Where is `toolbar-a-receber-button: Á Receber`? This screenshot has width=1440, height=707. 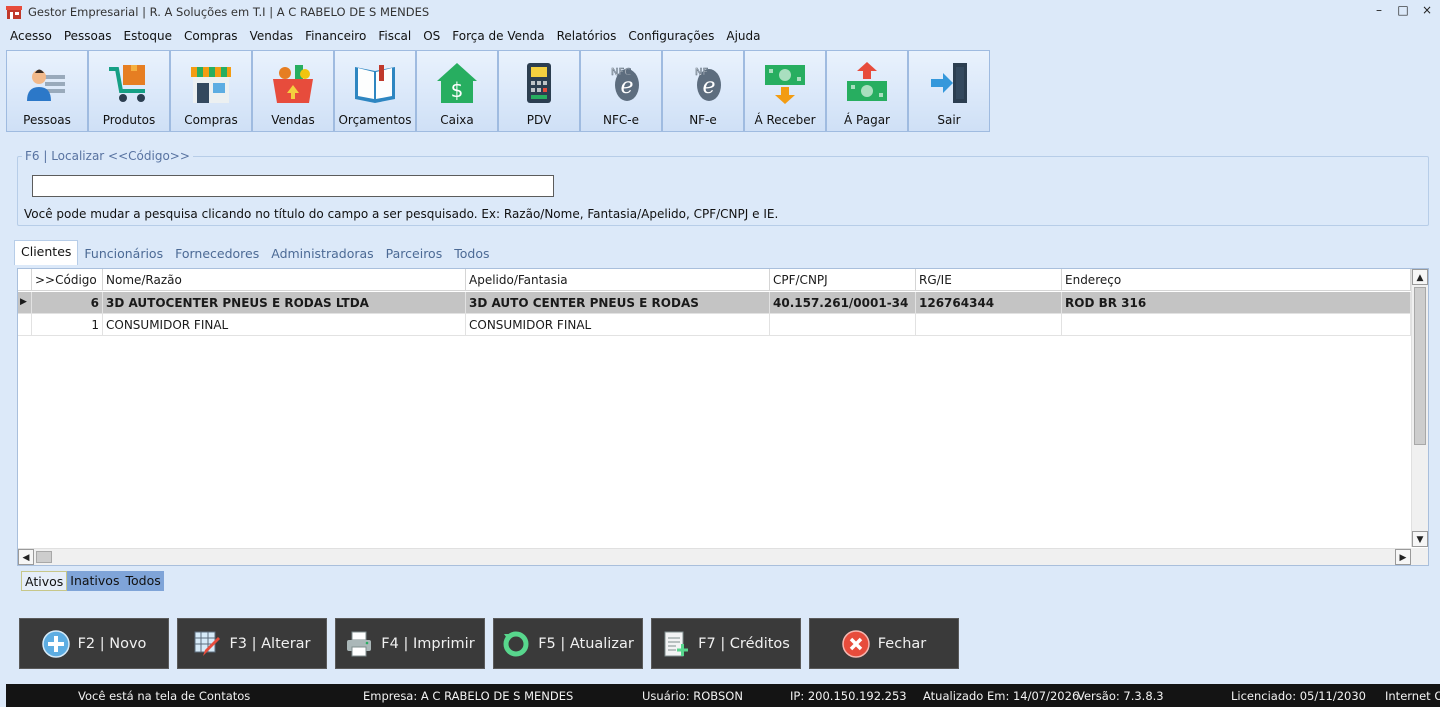 toolbar-a-receber-button: Á Receber is located at coordinates (785, 91).